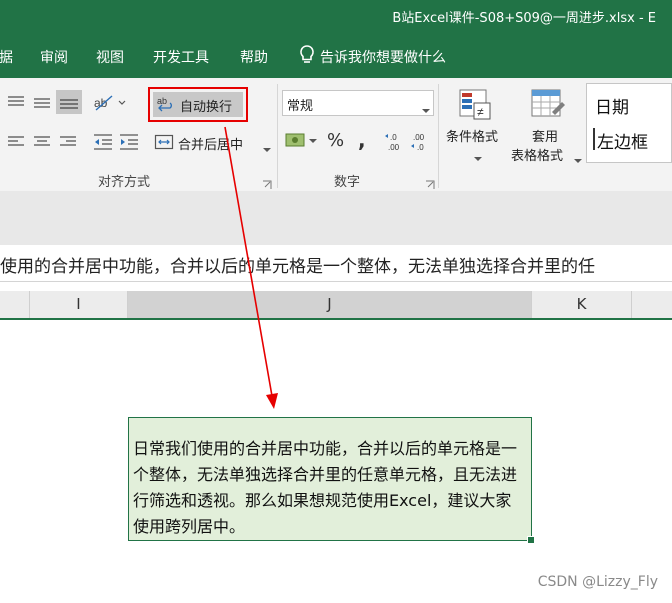  Describe the element at coordinates (597, 582) in the screenshot. I see `watermark: CSDN @Lizzy_Fly` at that location.